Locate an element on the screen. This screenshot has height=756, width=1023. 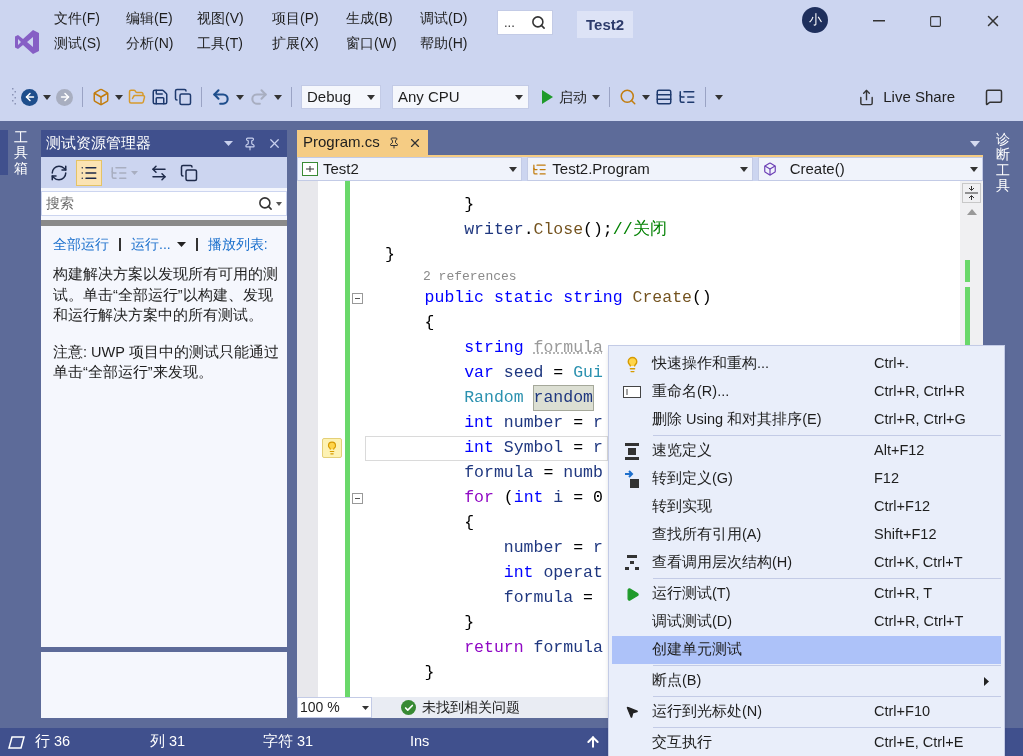
menu-item: 查看调用层次结构(H) Ctrl+K, Ctrl+T is located at coordinates (806, 563).